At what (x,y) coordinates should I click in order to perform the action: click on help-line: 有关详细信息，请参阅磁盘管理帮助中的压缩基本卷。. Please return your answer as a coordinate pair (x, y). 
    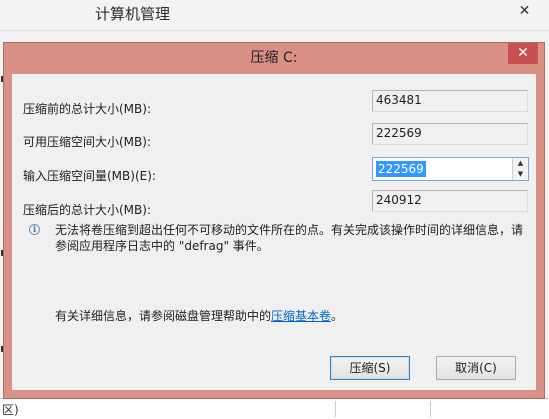
    Looking at the image, I should click on (199, 315).